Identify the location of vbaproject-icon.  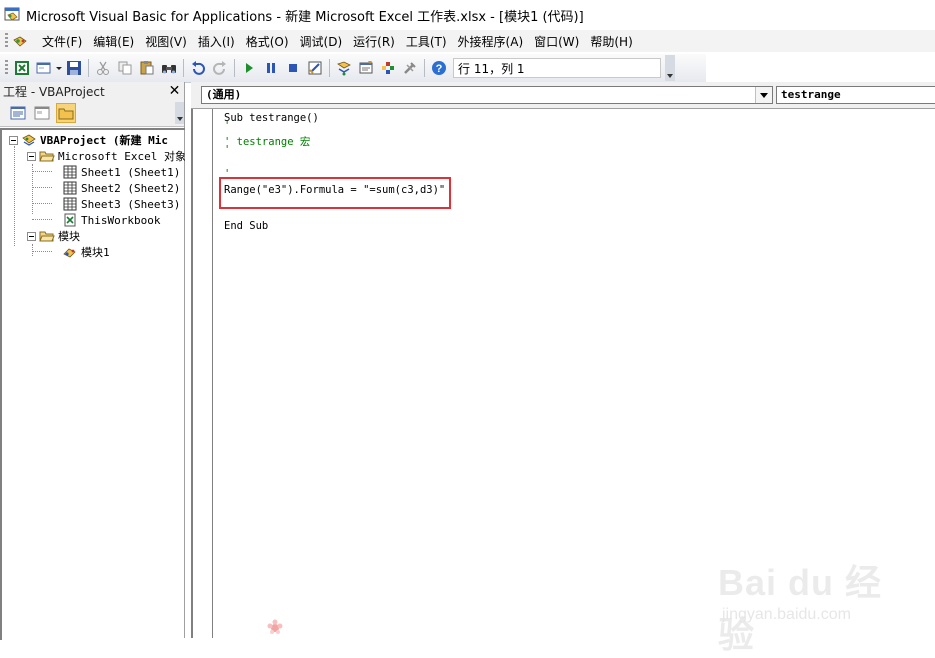
(29, 140).